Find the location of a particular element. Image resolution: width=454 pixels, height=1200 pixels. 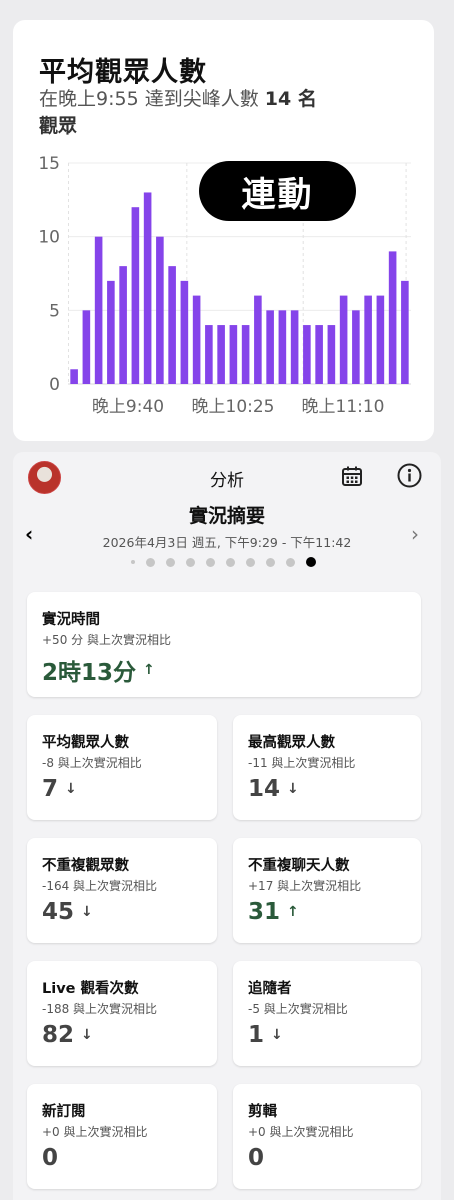

x-tick-label: 晚上9:40 is located at coordinates (128, 407).